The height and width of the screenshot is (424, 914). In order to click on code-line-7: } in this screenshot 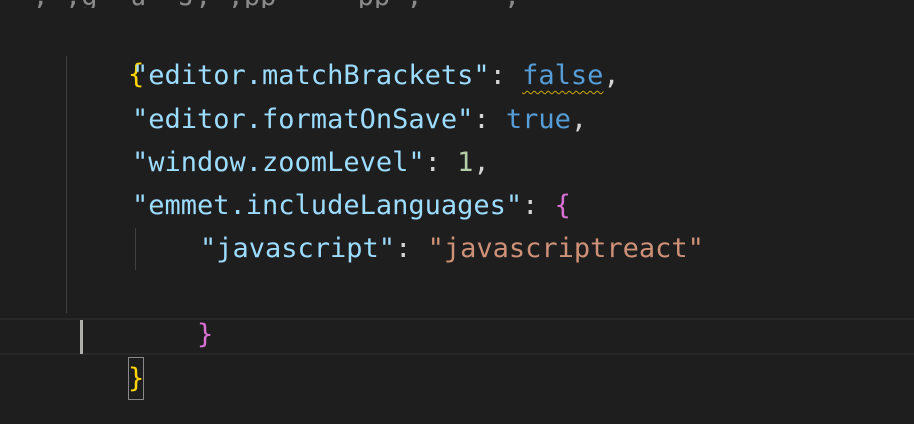, I will do `click(172, 310)`.